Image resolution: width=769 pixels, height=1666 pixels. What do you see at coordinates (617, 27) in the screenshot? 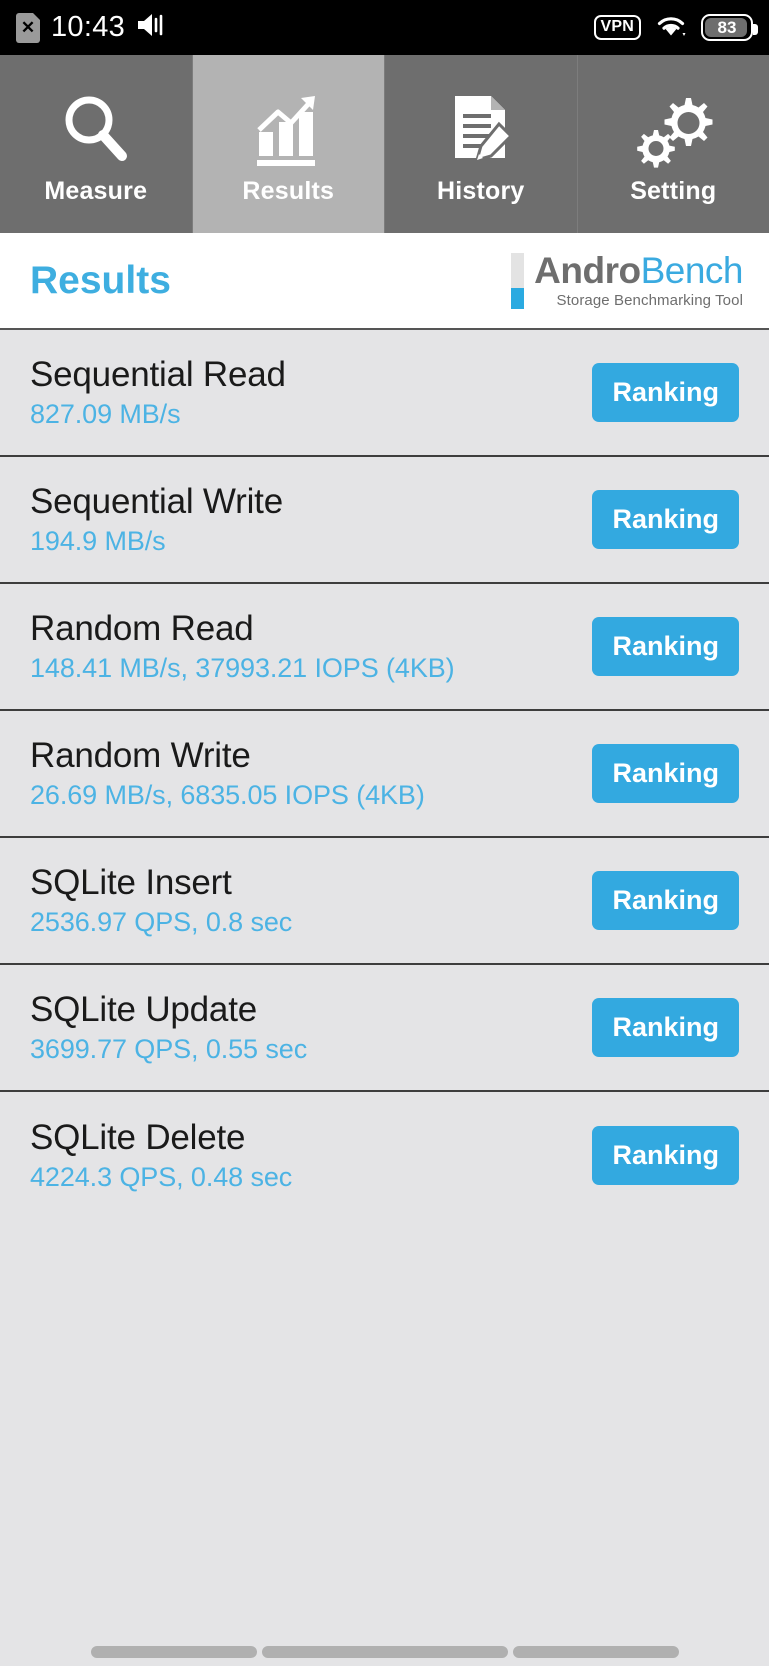
I see `vpn-badge: VPN` at bounding box center [617, 27].